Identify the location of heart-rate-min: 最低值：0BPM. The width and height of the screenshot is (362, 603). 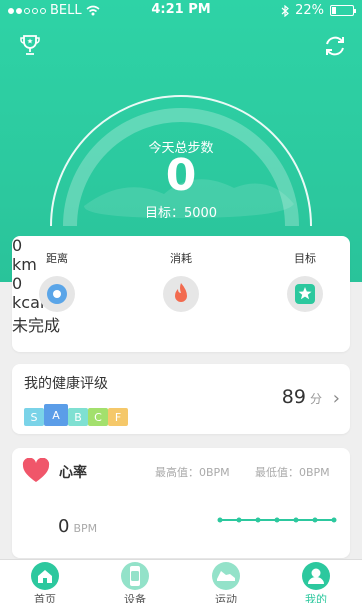
(292, 472).